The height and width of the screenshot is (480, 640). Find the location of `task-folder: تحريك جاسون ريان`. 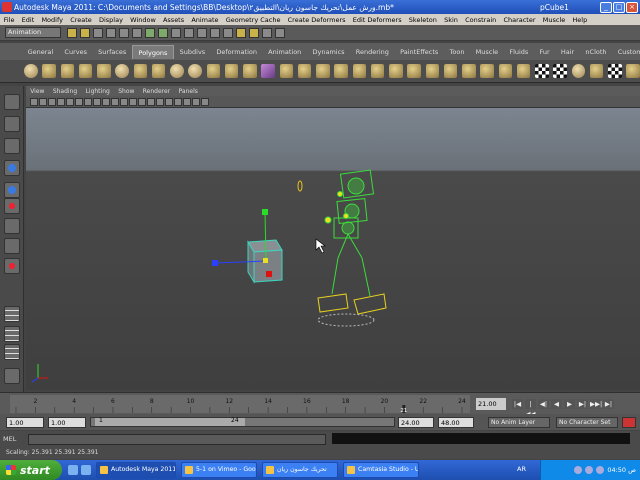

task-folder: تحريك جاسون ريان is located at coordinates (300, 470).